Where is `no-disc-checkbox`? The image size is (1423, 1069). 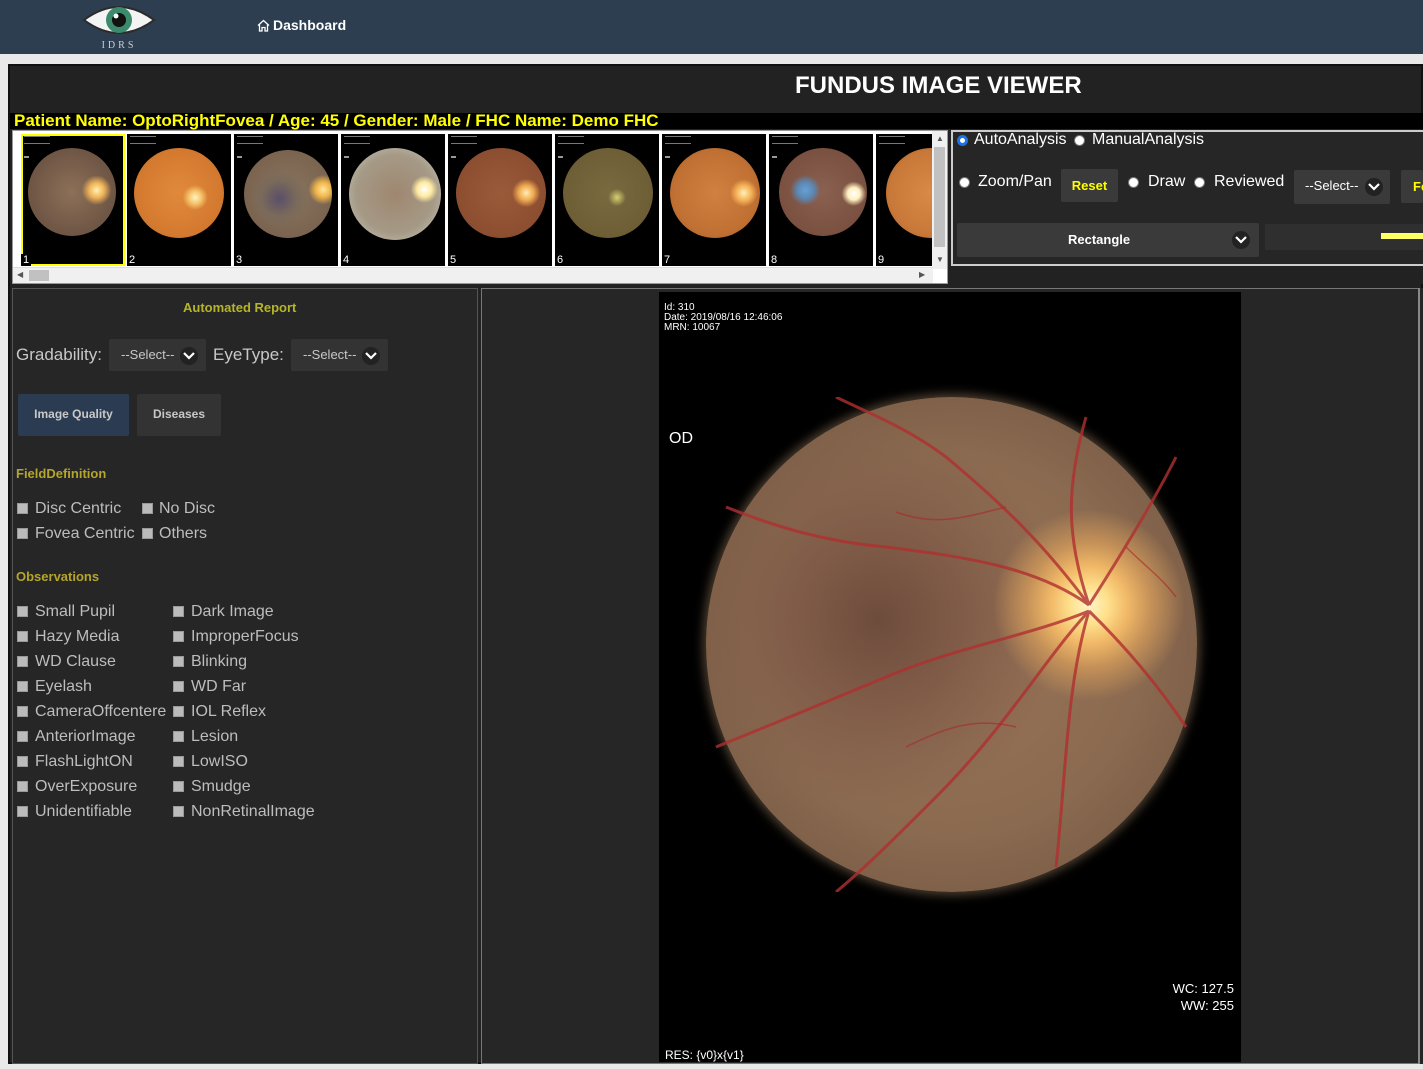 no-disc-checkbox is located at coordinates (147, 508).